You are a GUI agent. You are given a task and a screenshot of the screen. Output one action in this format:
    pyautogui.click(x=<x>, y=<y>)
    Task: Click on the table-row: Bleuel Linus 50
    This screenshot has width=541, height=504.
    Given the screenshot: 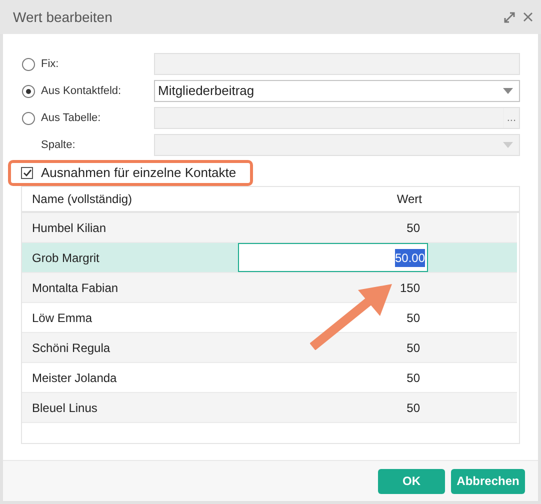 What is the action you would take?
    pyautogui.click(x=269, y=408)
    